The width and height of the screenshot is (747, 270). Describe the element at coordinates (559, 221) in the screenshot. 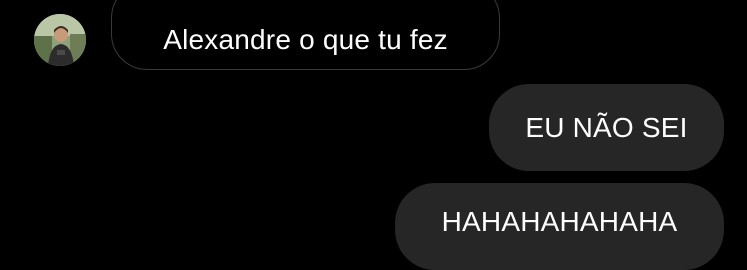

I see `message-text: HAHAHAHAHAHA` at that location.